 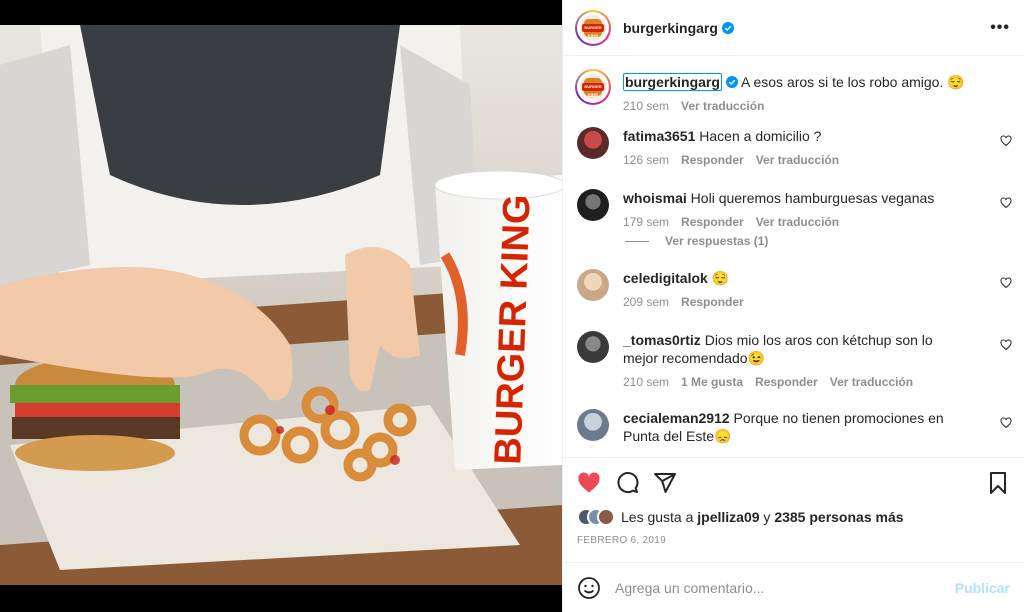 I want to click on comment-time: 210 sem, so click(x=646, y=382).